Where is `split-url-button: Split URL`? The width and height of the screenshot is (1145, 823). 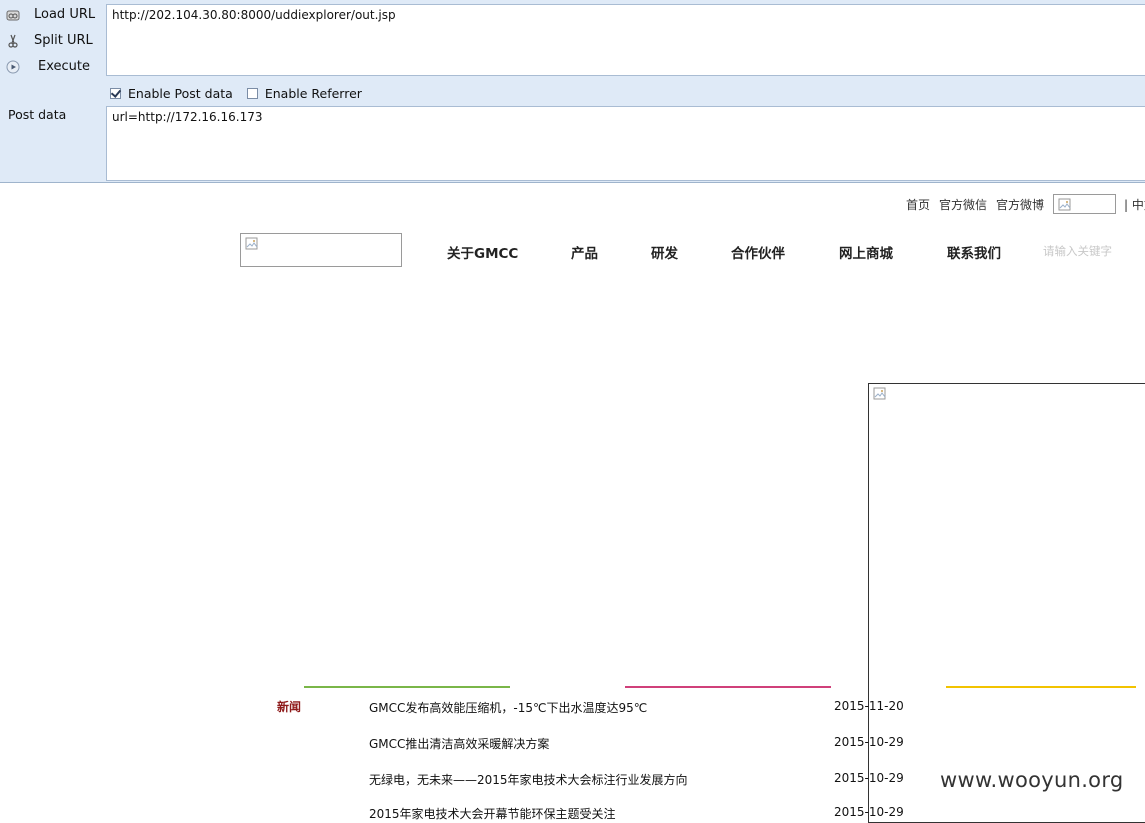 split-url-button: Split URL is located at coordinates (52, 41).